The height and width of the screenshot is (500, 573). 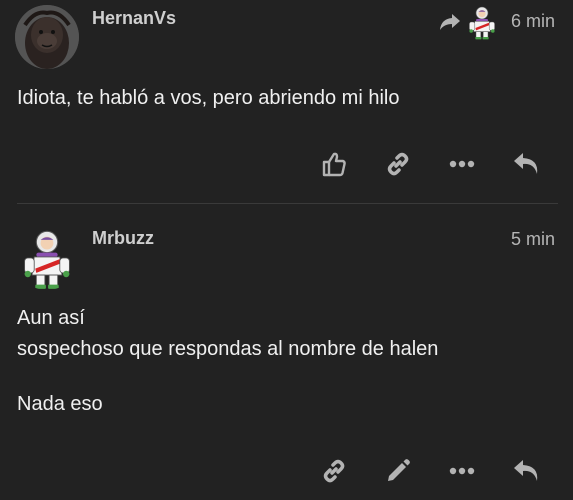 What do you see at coordinates (450, 22) in the screenshot?
I see `reply-arrow-icon` at bounding box center [450, 22].